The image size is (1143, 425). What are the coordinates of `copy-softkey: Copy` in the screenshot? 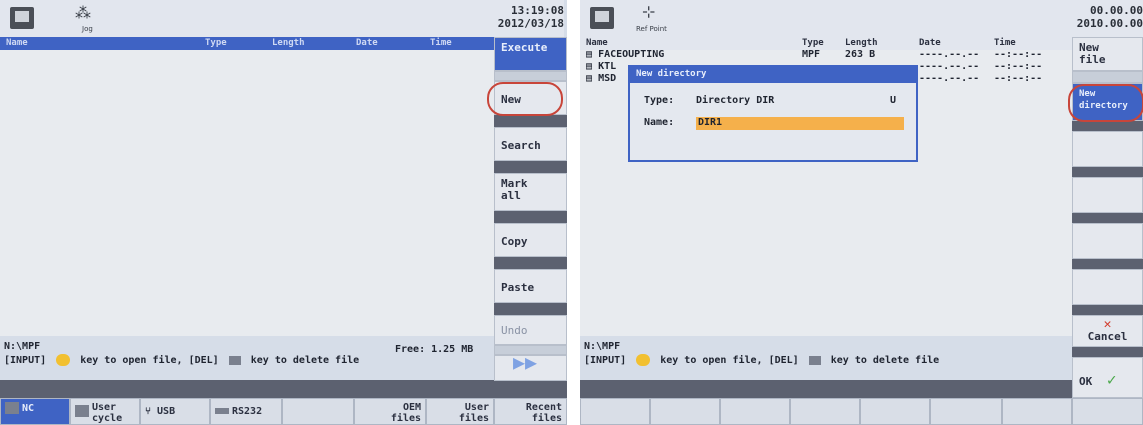 It's located at (530, 240).